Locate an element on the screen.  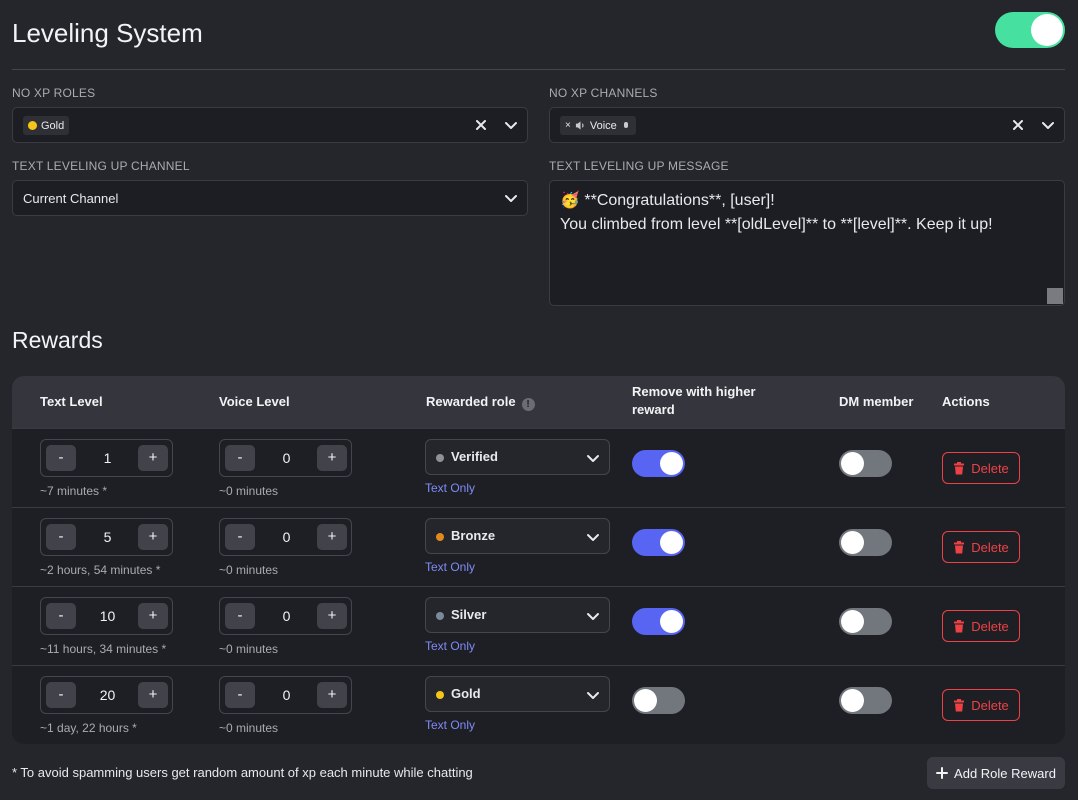
text-level-value: 10 is located at coordinates (107, 616).